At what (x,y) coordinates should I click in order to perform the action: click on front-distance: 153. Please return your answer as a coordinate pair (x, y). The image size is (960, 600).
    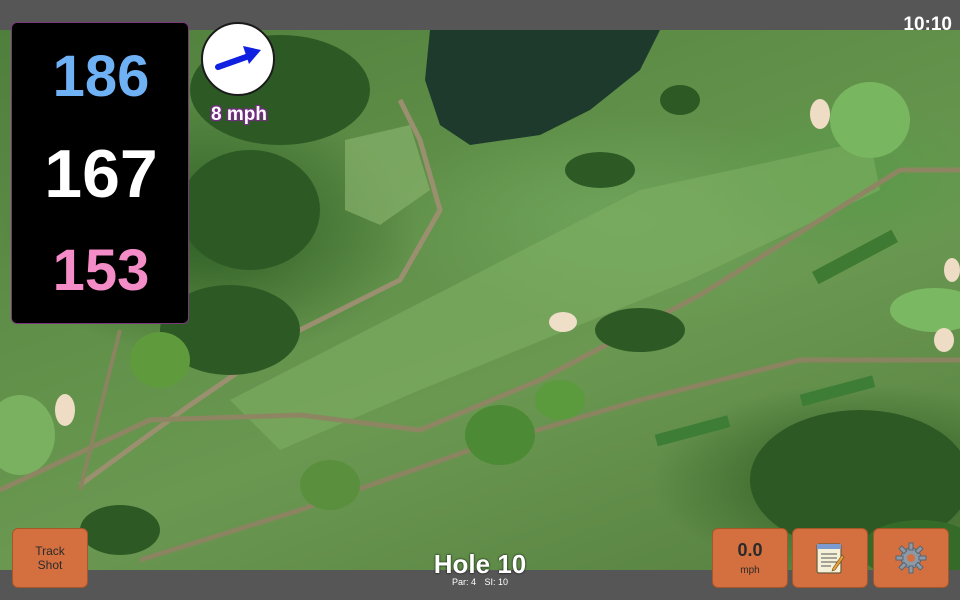
    Looking at the image, I should click on (101, 270).